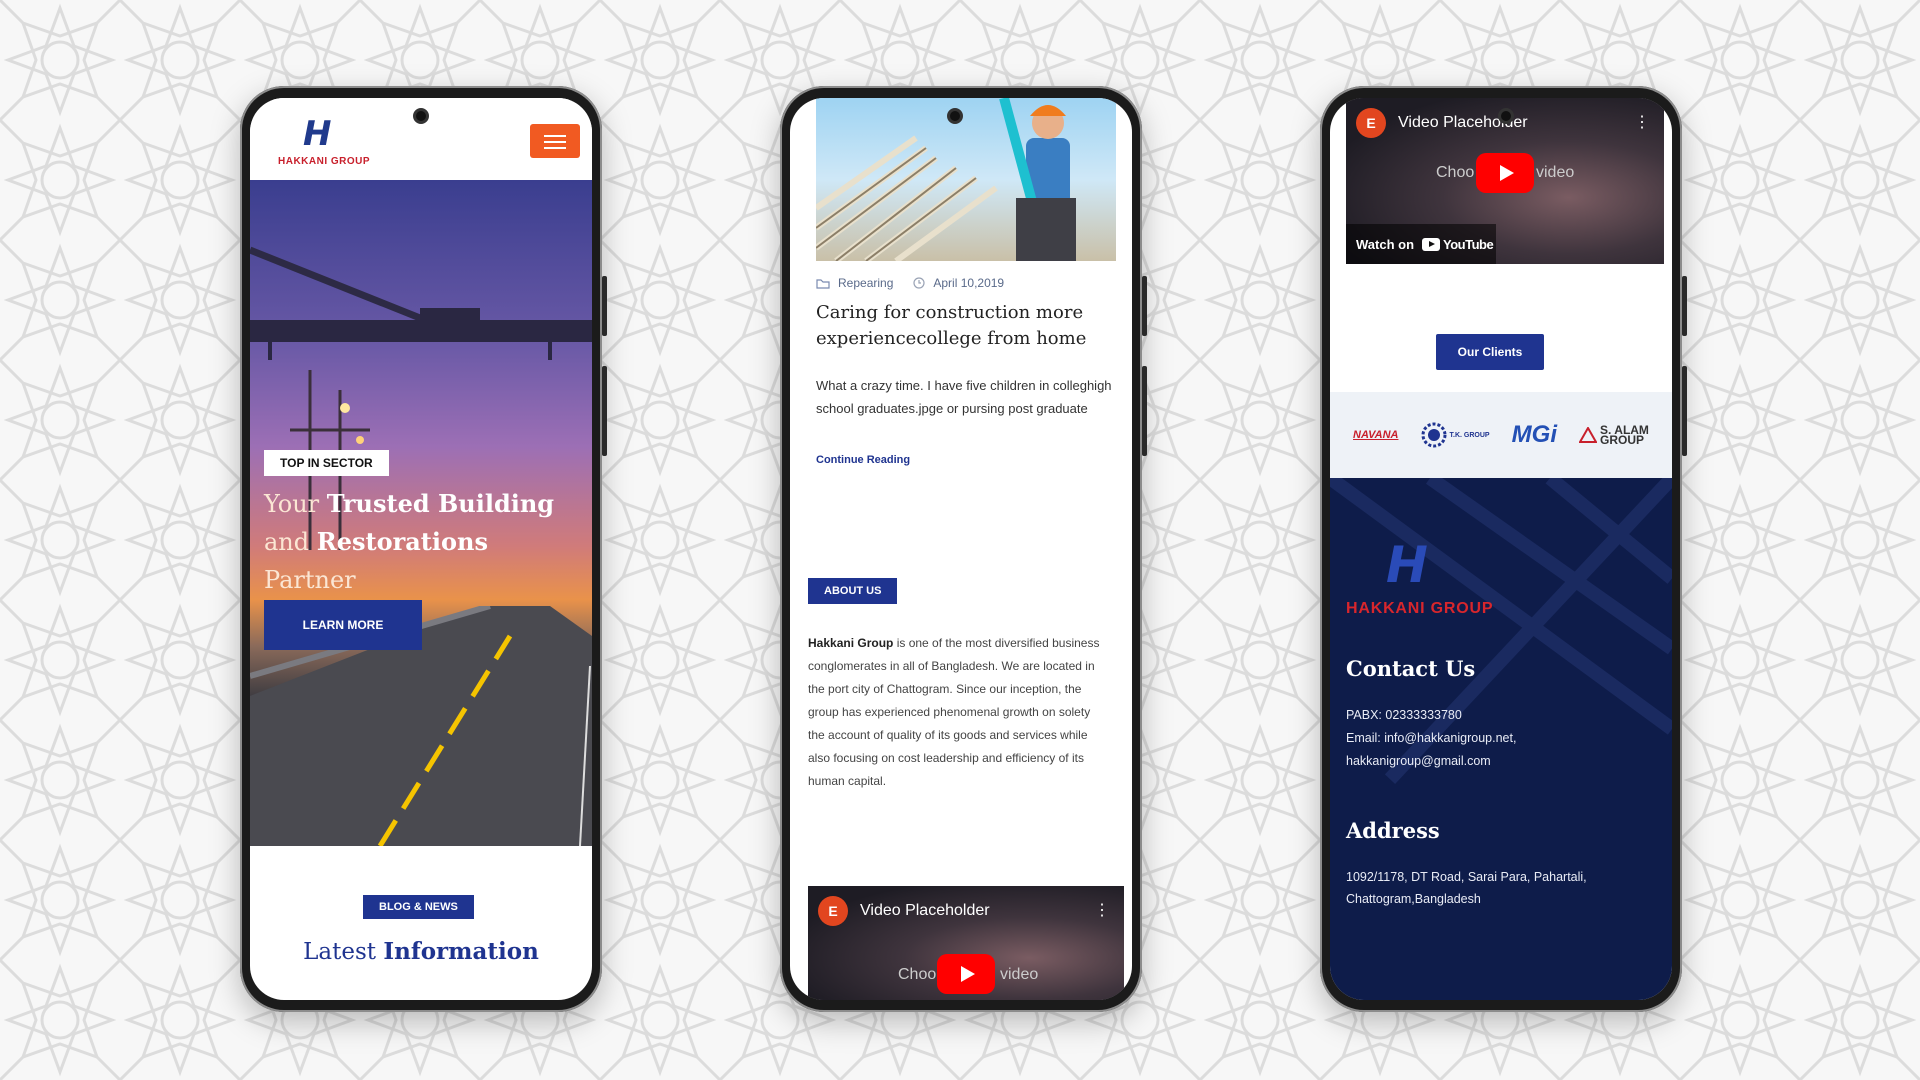 Image resolution: width=1920 pixels, height=1080 pixels. What do you see at coordinates (823, 283) in the screenshot?
I see `folder-icon` at bounding box center [823, 283].